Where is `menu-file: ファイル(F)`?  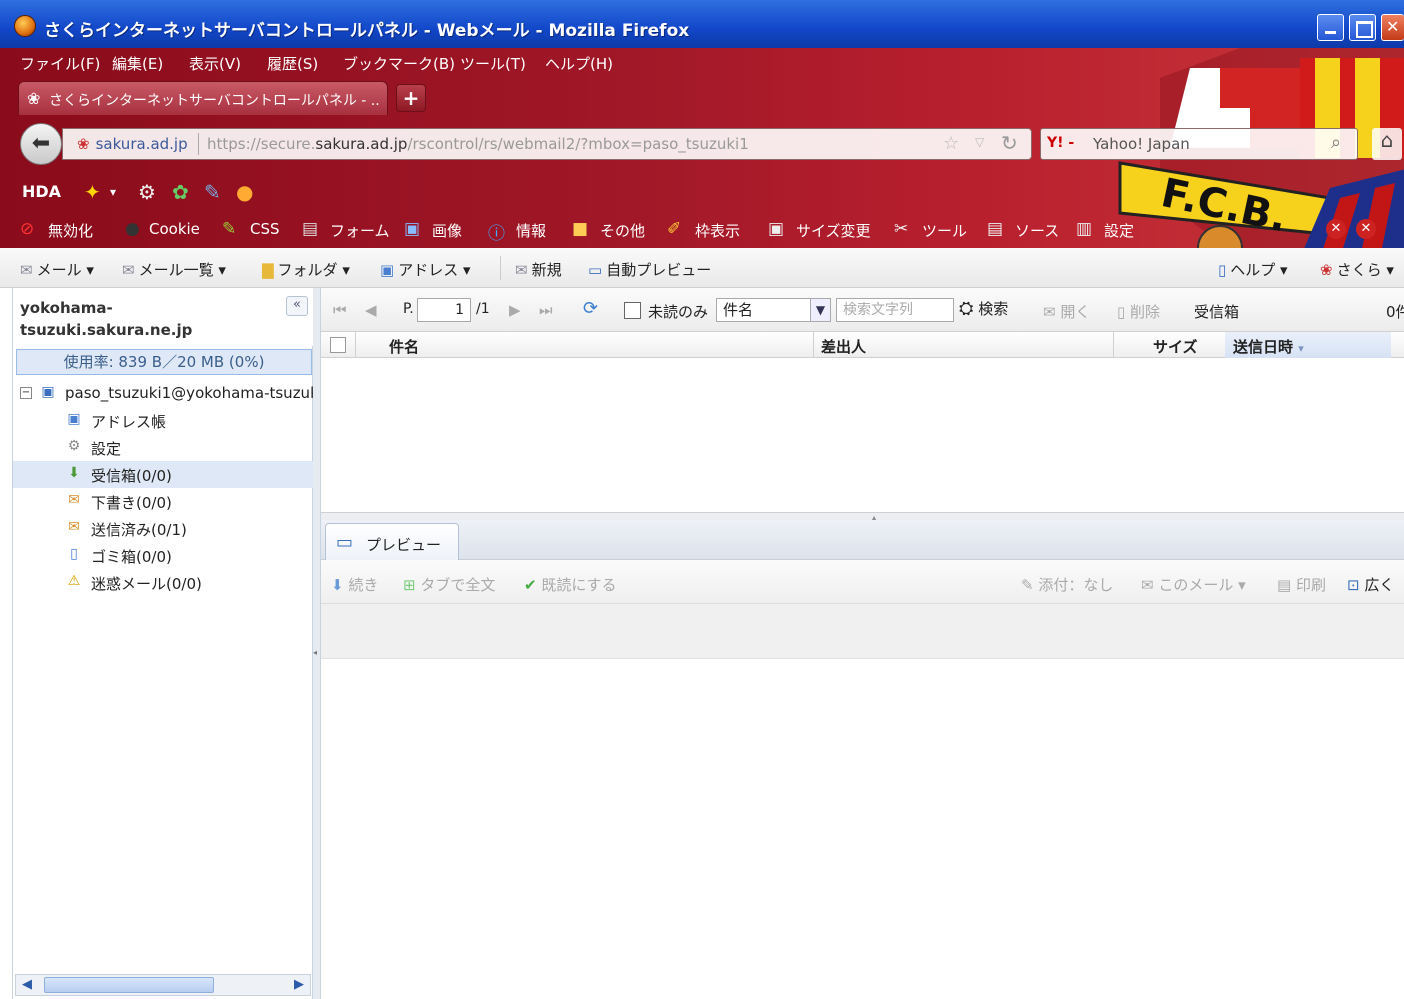
menu-file: ファイル(F) is located at coordinates (60, 63).